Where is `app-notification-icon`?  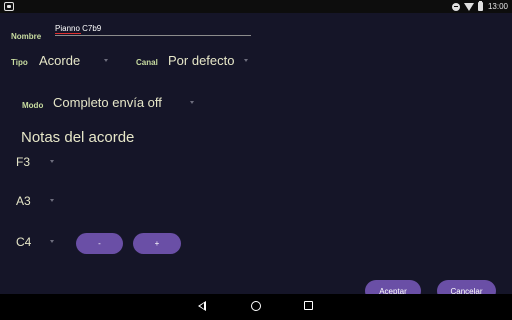
app-notification-icon is located at coordinates (9, 6).